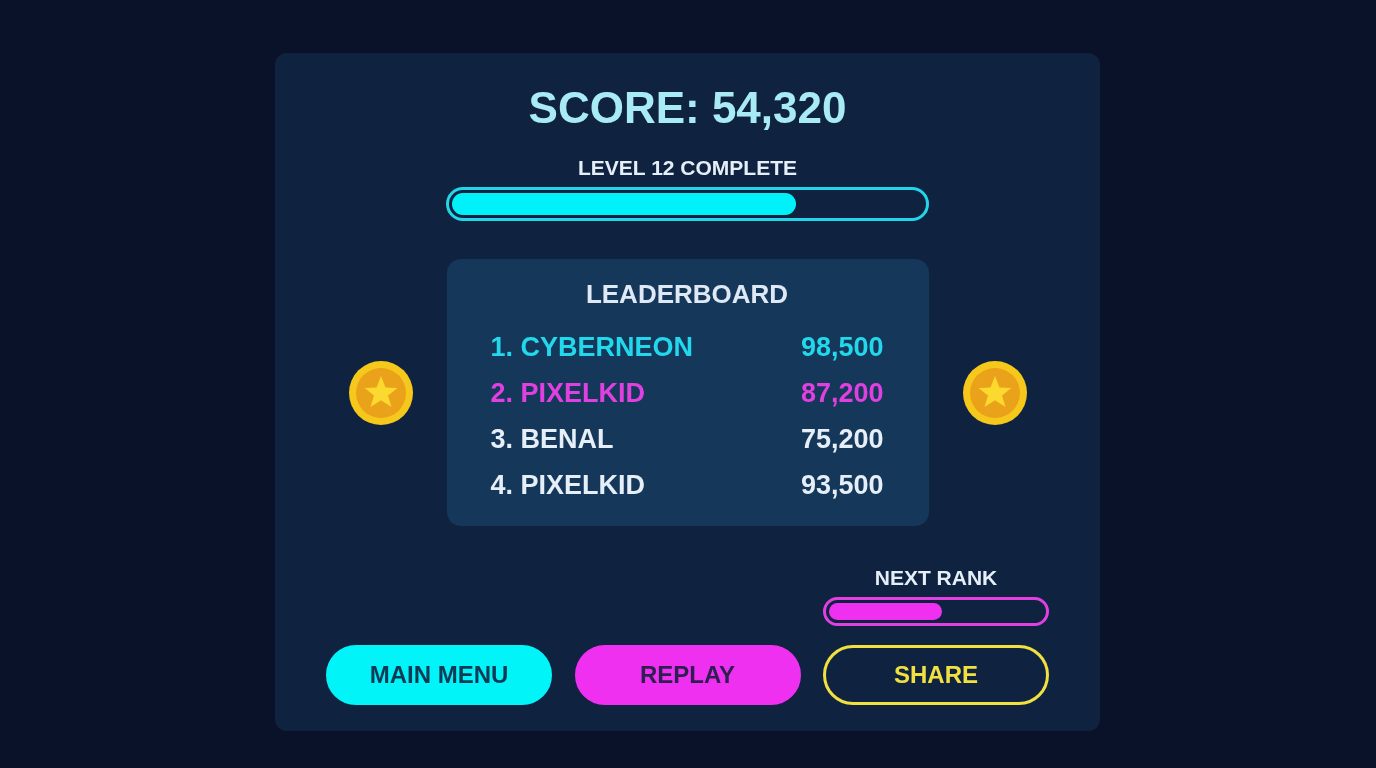  I want to click on player-score: 87,200, so click(842, 393).